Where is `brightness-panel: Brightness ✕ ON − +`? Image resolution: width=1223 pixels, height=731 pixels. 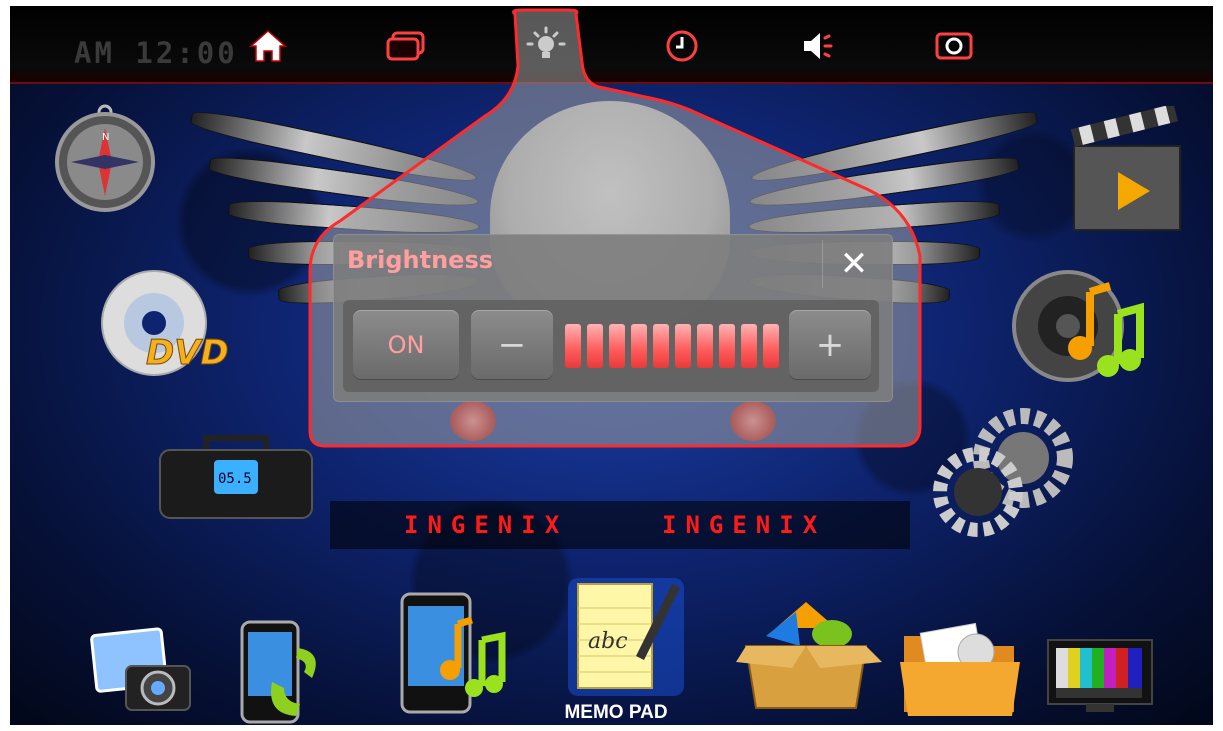 brightness-panel: Brightness ✕ ON − + is located at coordinates (613, 318).